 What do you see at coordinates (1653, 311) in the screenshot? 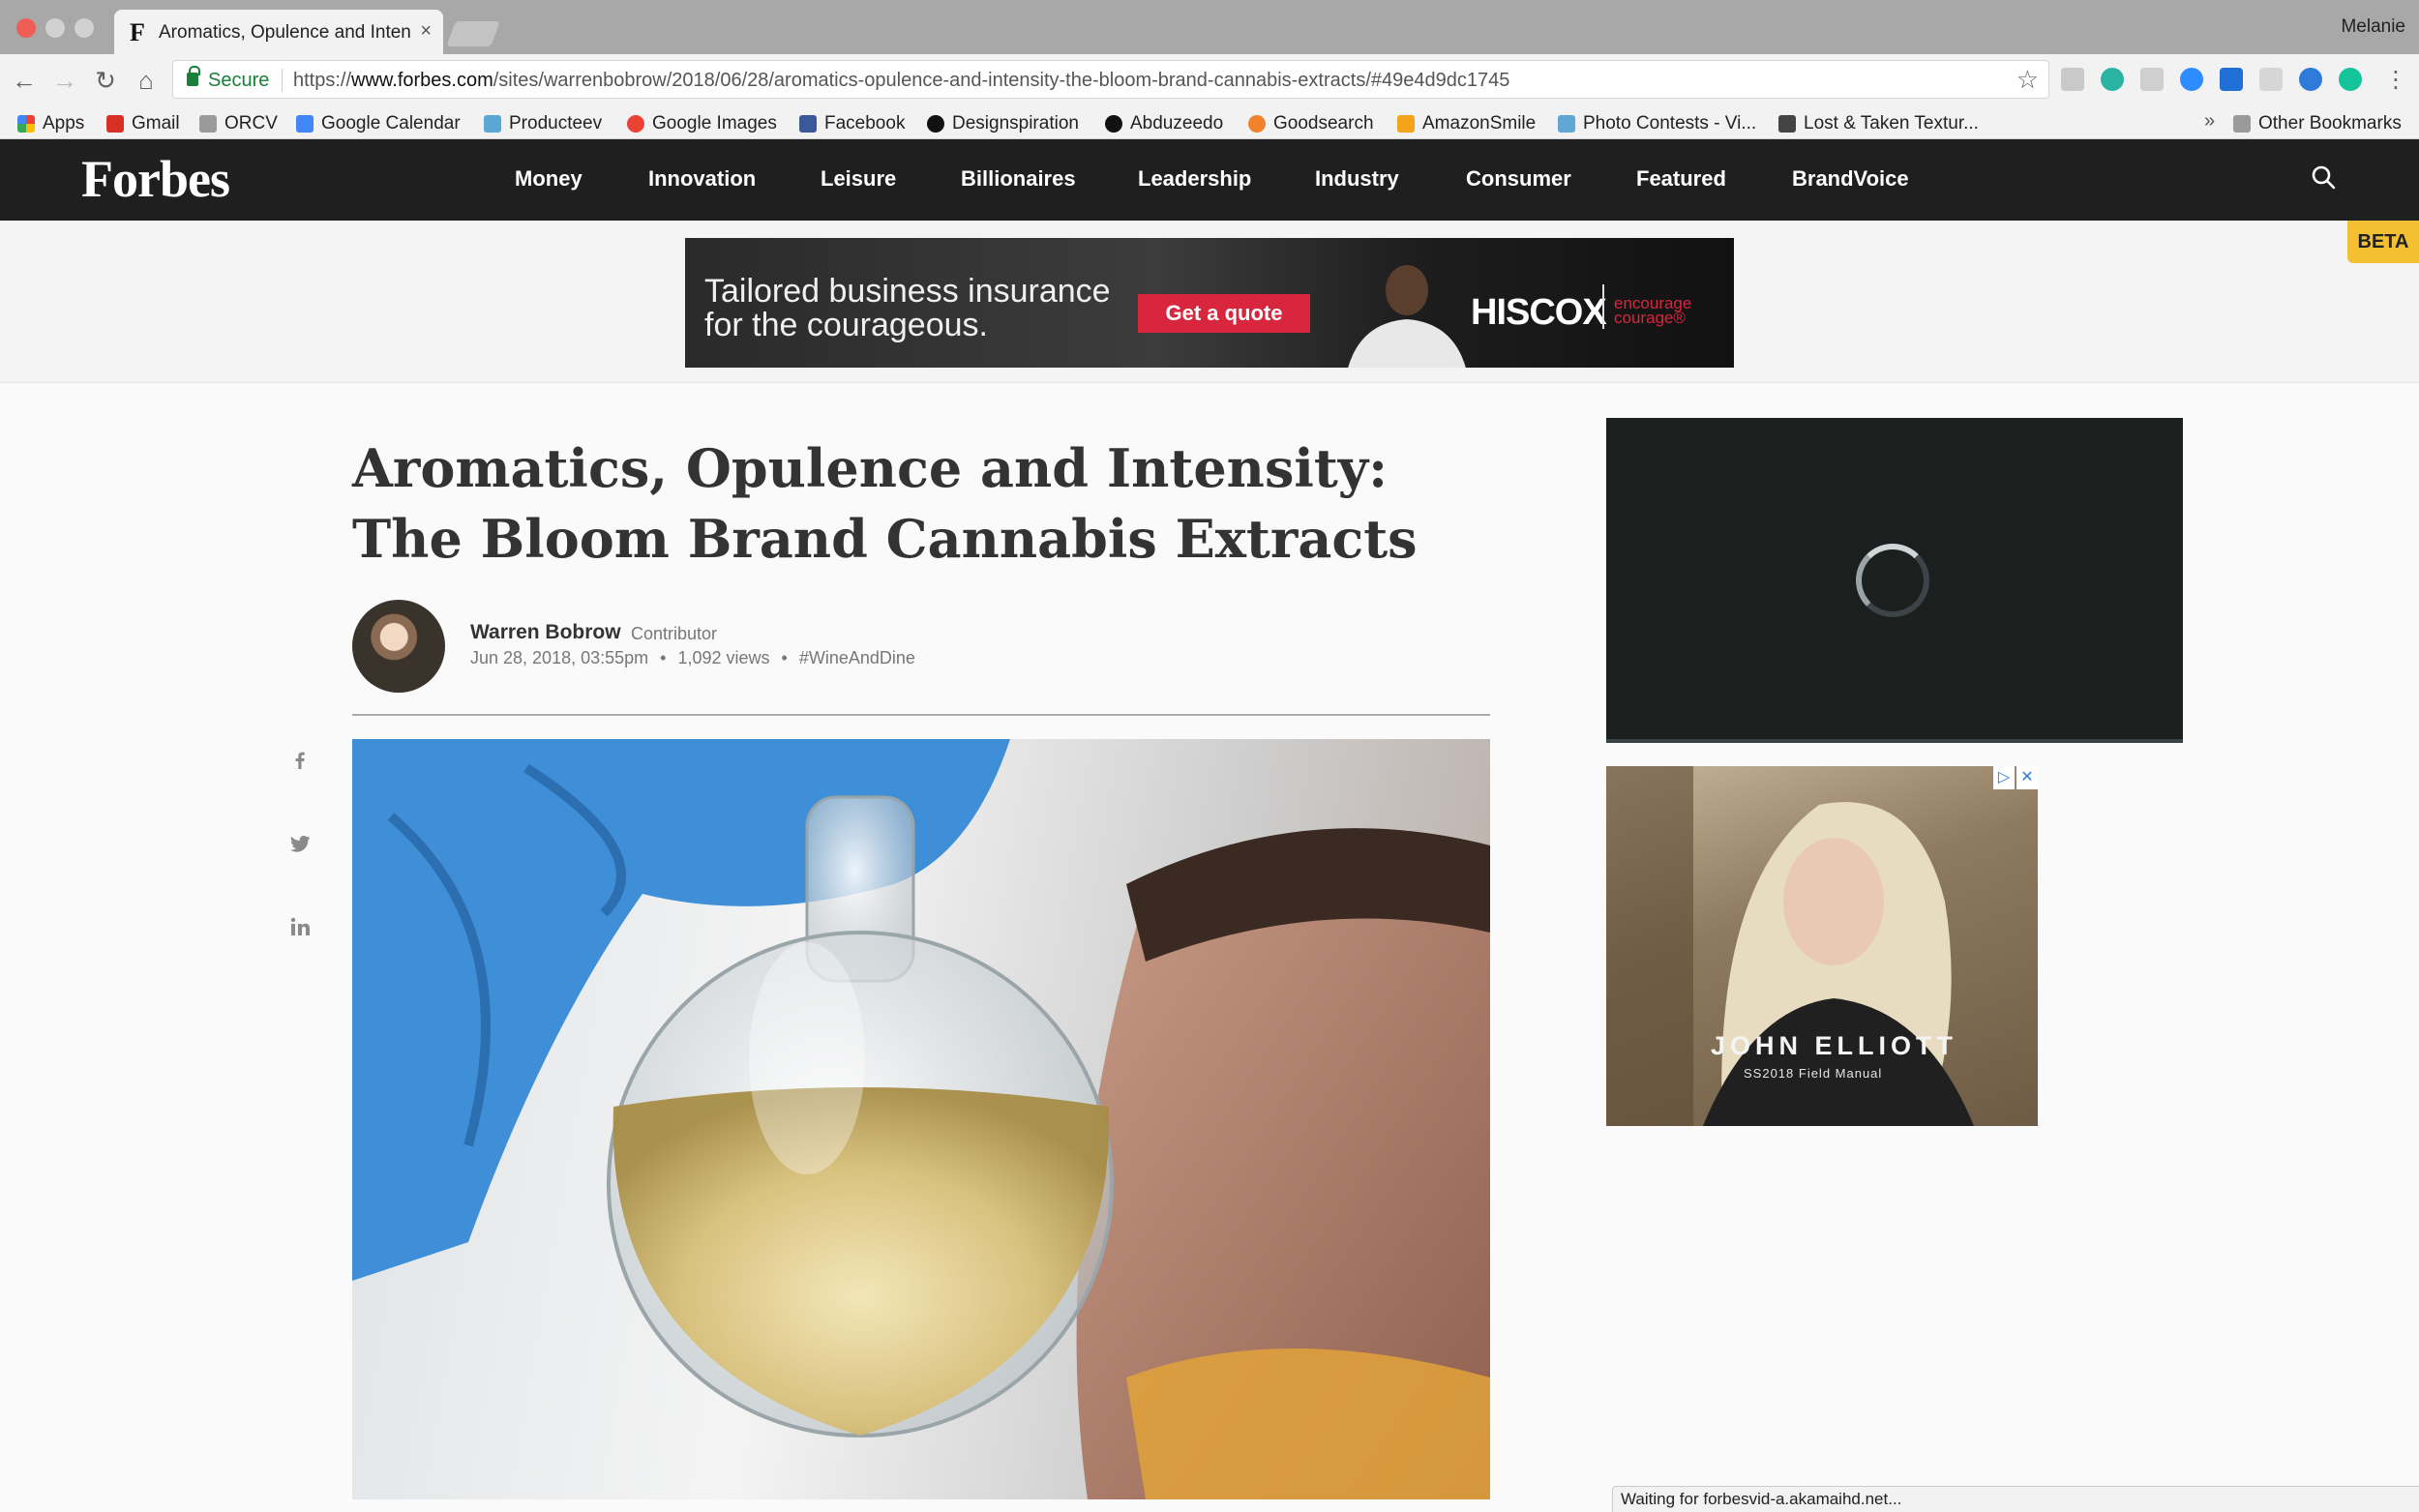
I see `banner-tagline: encourage courage®` at bounding box center [1653, 311].